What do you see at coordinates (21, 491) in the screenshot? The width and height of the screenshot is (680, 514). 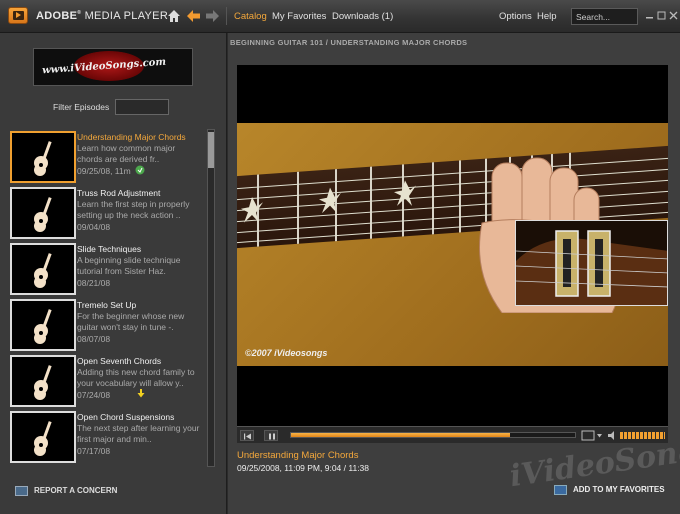 I see `flag-icon` at bounding box center [21, 491].